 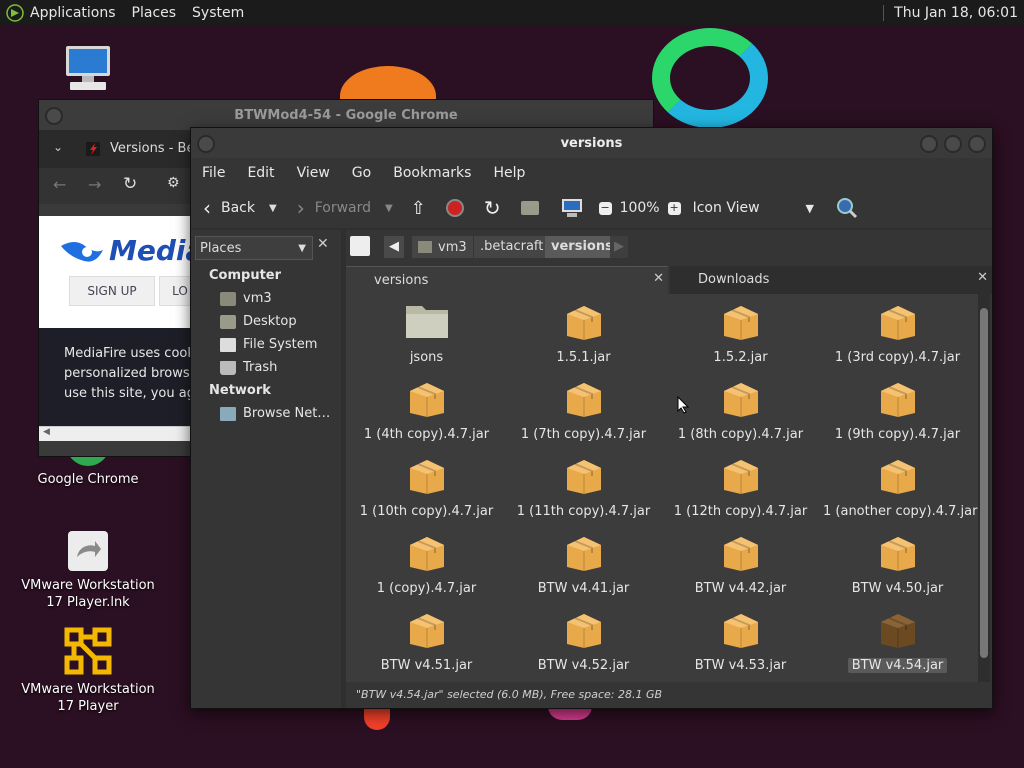 What do you see at coordinates (218, 13) in the screenshot?
I see `system-menu: System` at bounding box center [218, 13].